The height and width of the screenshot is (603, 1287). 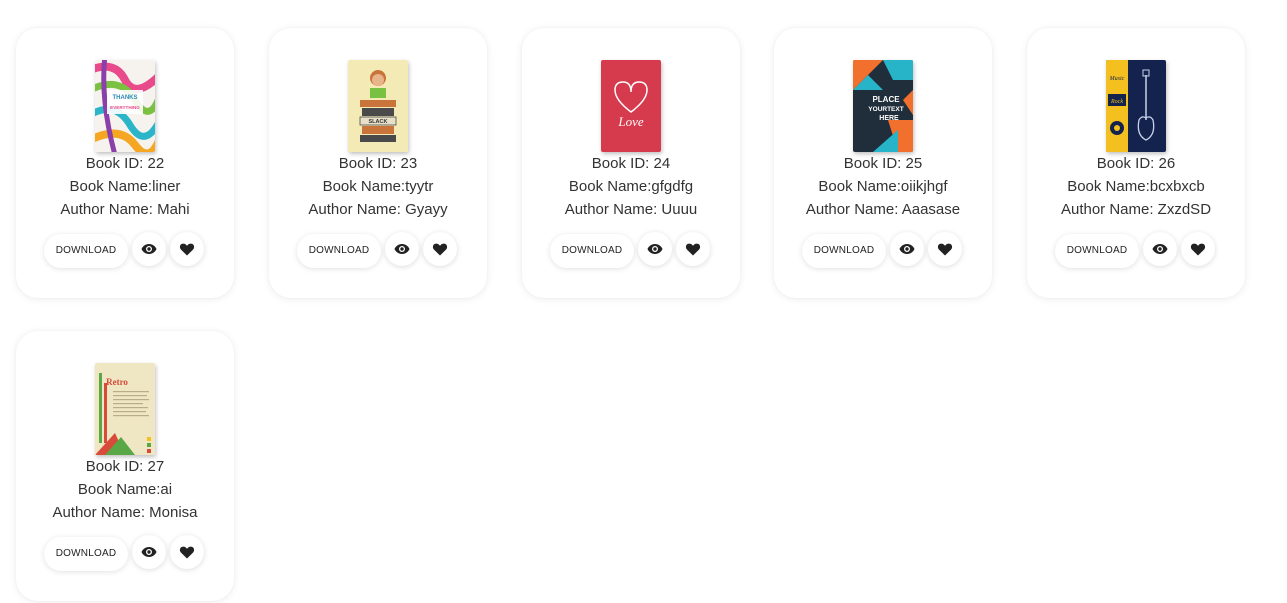 I want to click on book-name-text: Book Name:bcxbxcb, so click(x=1136, y=186).